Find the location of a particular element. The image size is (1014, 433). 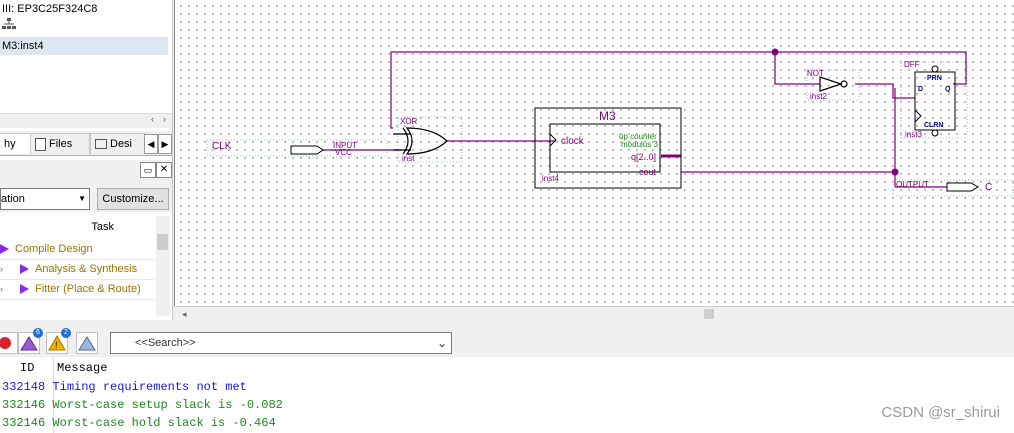

message-text: Worst-case setup slack is -0.082 is located at coordinates (167, 405).